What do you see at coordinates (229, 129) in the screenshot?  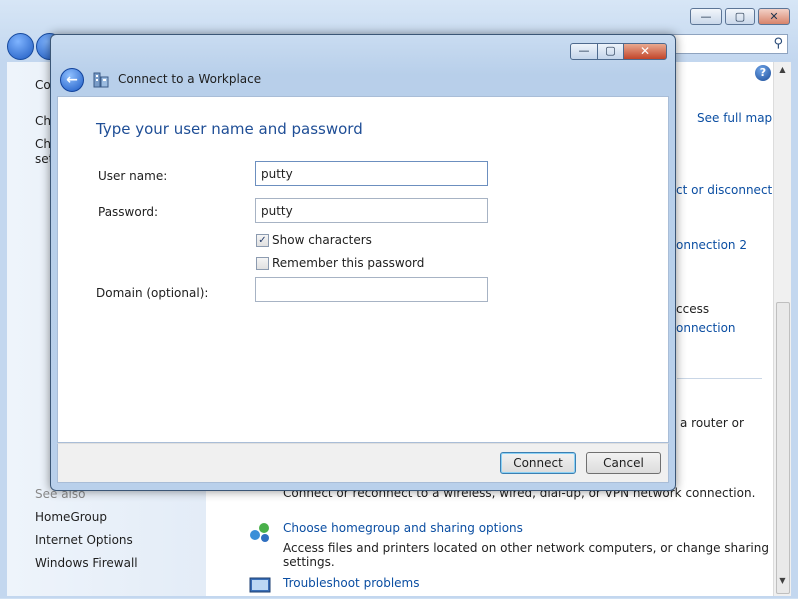 I see `page-heading: Type your user name and password` at bounding box center [229, 129].